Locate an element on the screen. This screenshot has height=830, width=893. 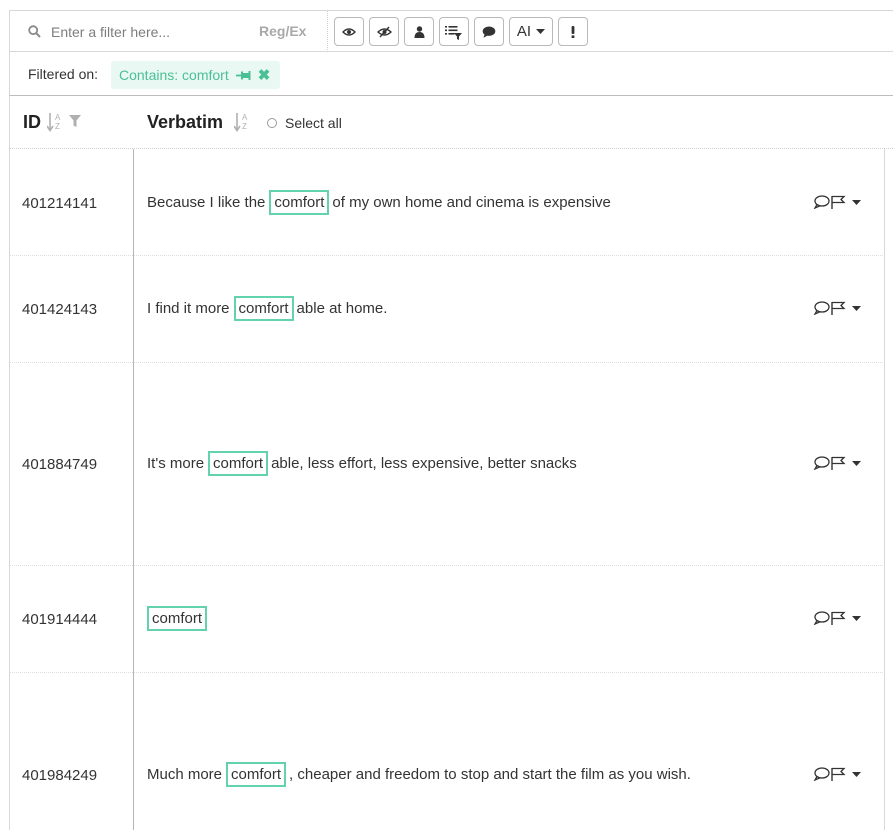
hide-button is located at coordinates (384, 31).